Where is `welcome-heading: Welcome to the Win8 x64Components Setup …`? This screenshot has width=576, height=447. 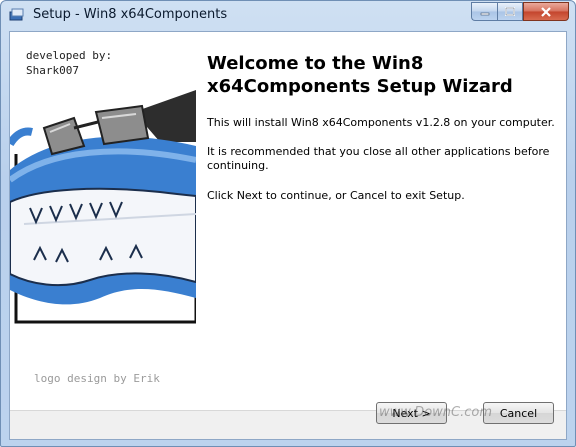
welcome-heading: Welcome to the Win8 x64Components Setup … is located at coordinates (360, 75).